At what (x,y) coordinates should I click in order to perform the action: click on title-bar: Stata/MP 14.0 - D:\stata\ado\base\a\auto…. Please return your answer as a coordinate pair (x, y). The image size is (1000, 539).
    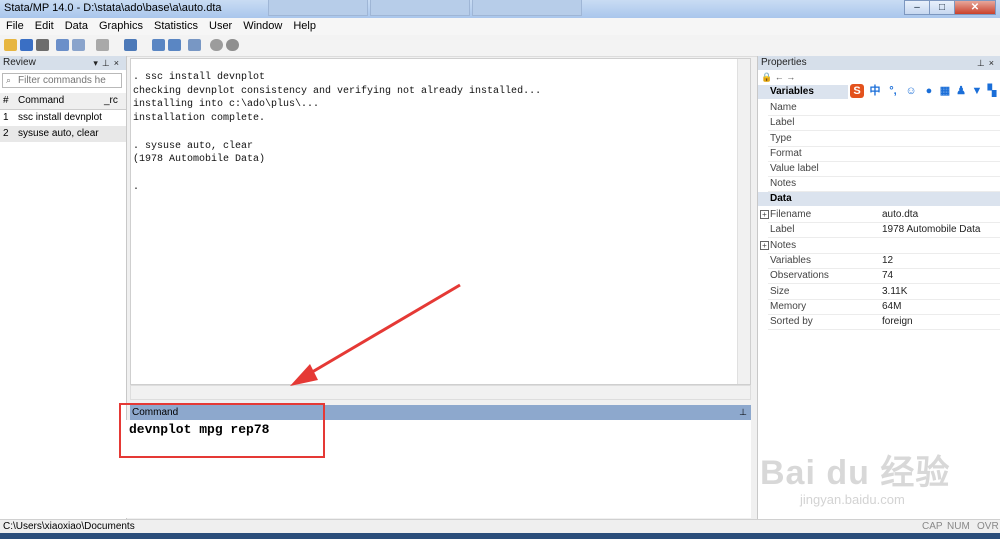
    Looking at the image, I should click on (500, 9).